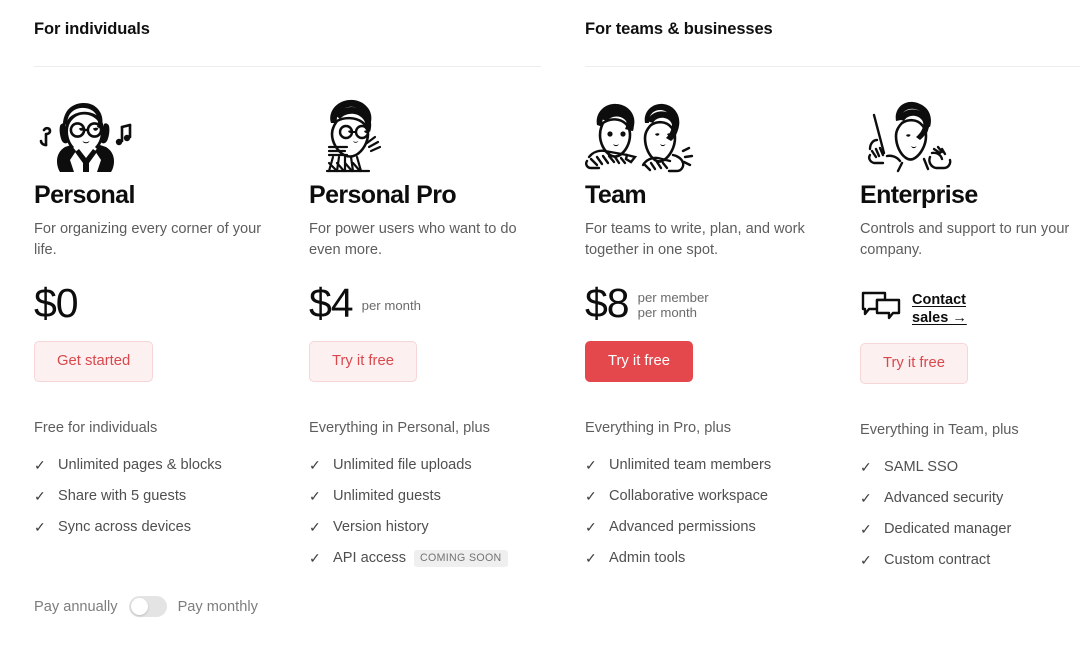 This screenshot has width=1080, height=651. Describe the element at coordinates (706, 132) in the screenshot. I see `two-people-illustration` at that location.